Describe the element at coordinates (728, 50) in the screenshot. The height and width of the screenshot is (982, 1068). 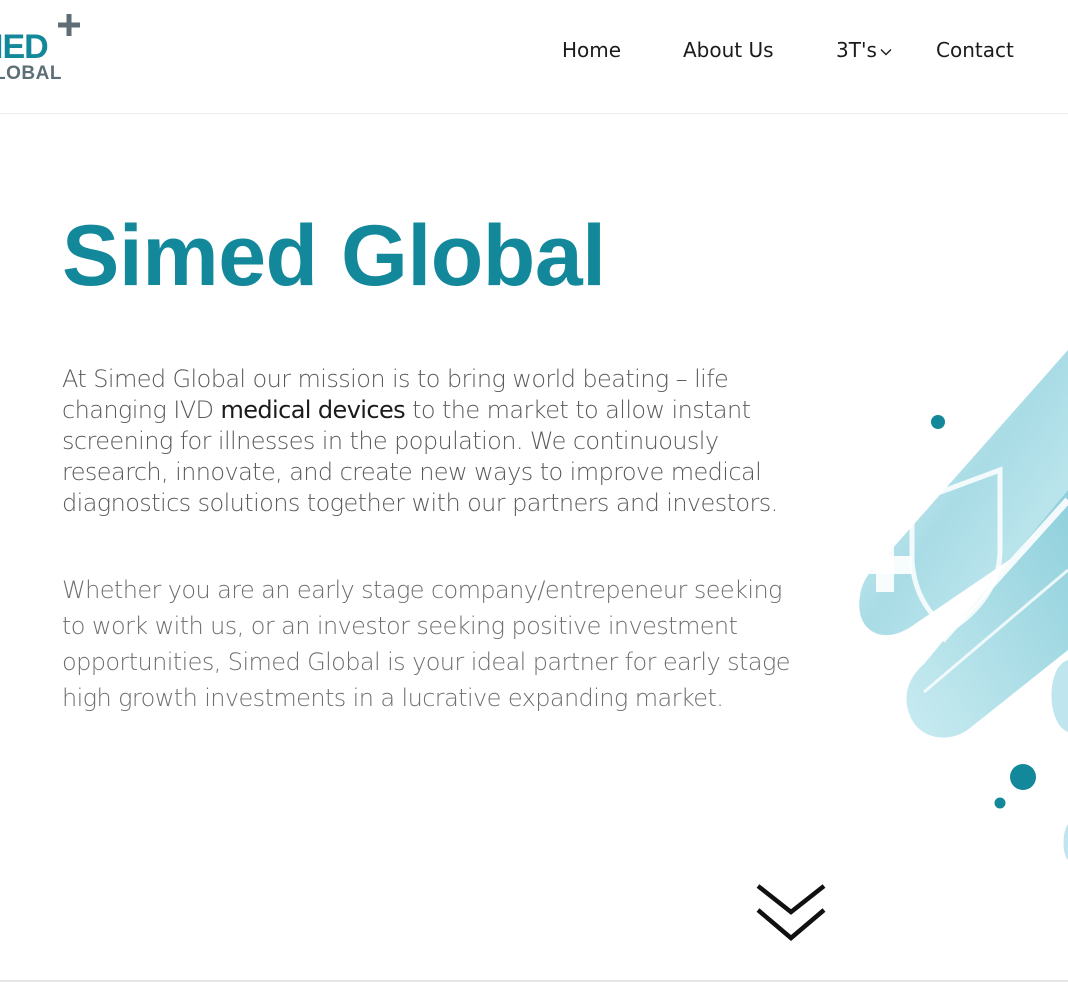
I see `nav-about-us: About Us` at that location.